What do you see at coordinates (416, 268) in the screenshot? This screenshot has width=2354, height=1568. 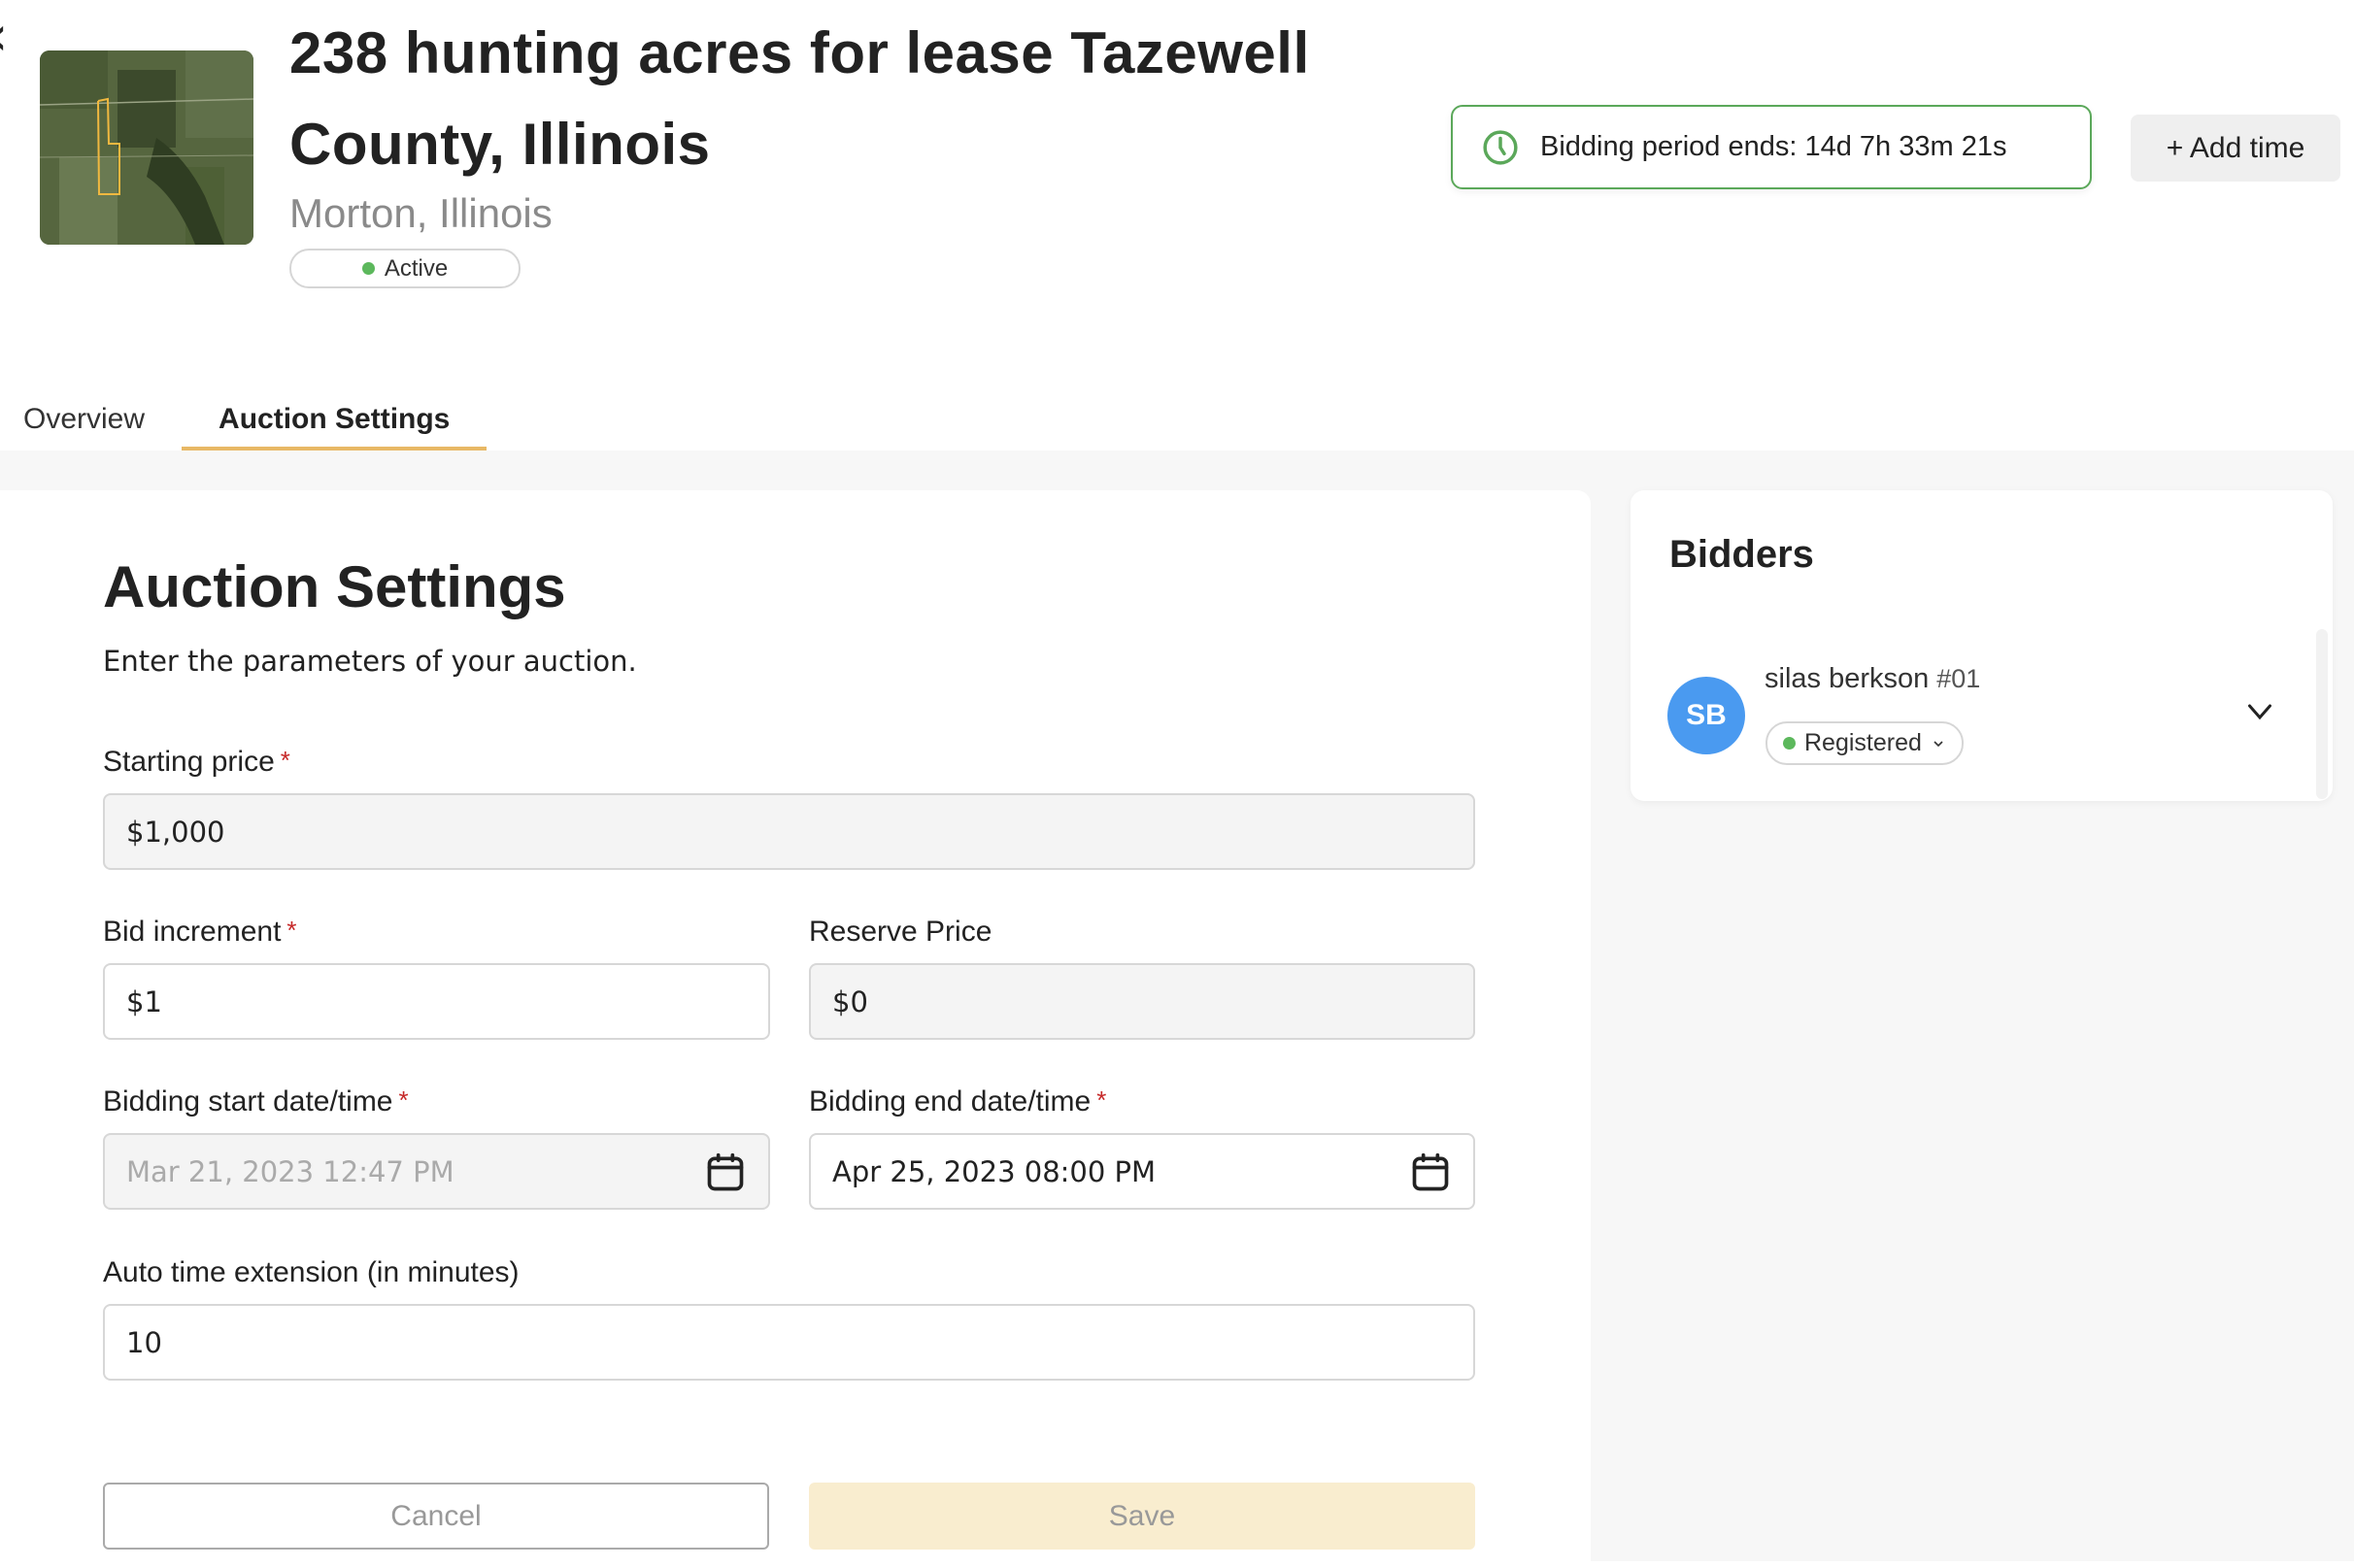 I see `status-label: Active` at bounding box center [416, 268].